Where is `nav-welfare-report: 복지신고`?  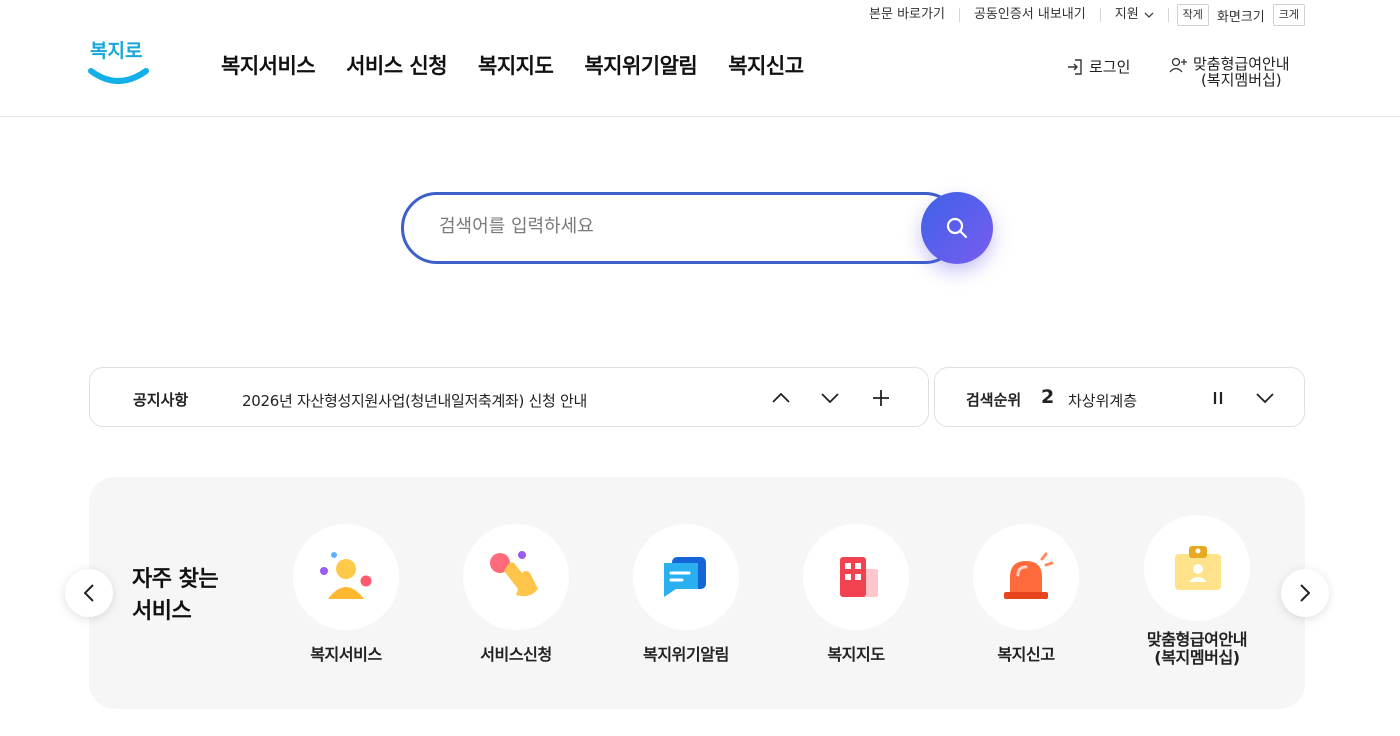 nav-welfare-report: 복지신고 is located at coordinates (766, 65).